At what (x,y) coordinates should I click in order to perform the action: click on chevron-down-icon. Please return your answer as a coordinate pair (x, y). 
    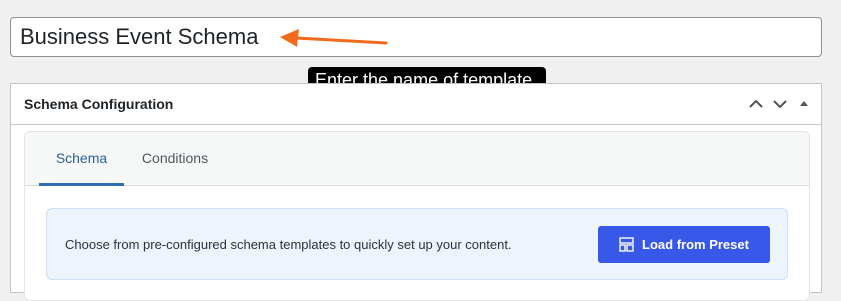
    Looking at the image, I should click on (780, 104).